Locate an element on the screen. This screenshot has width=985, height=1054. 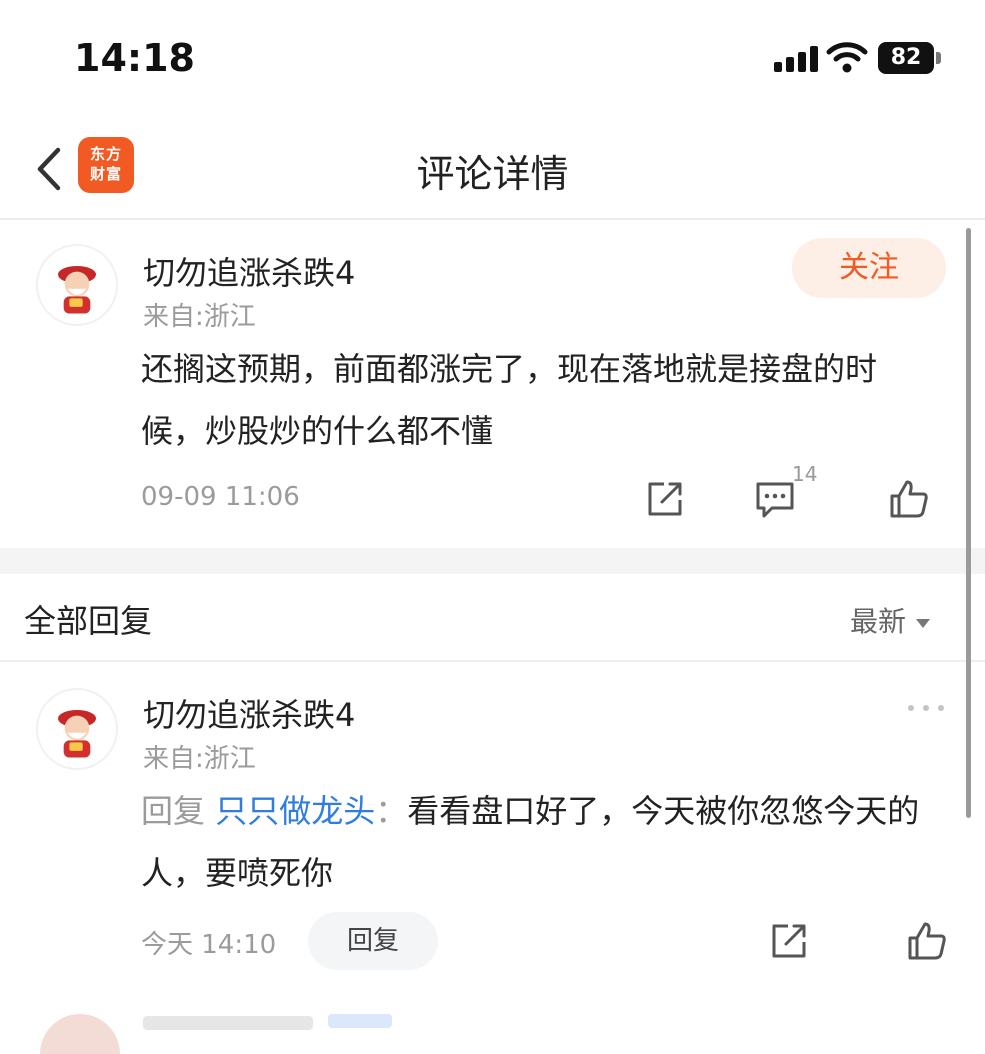
page-title: 评论详情 is located at coordinates (492, 174).